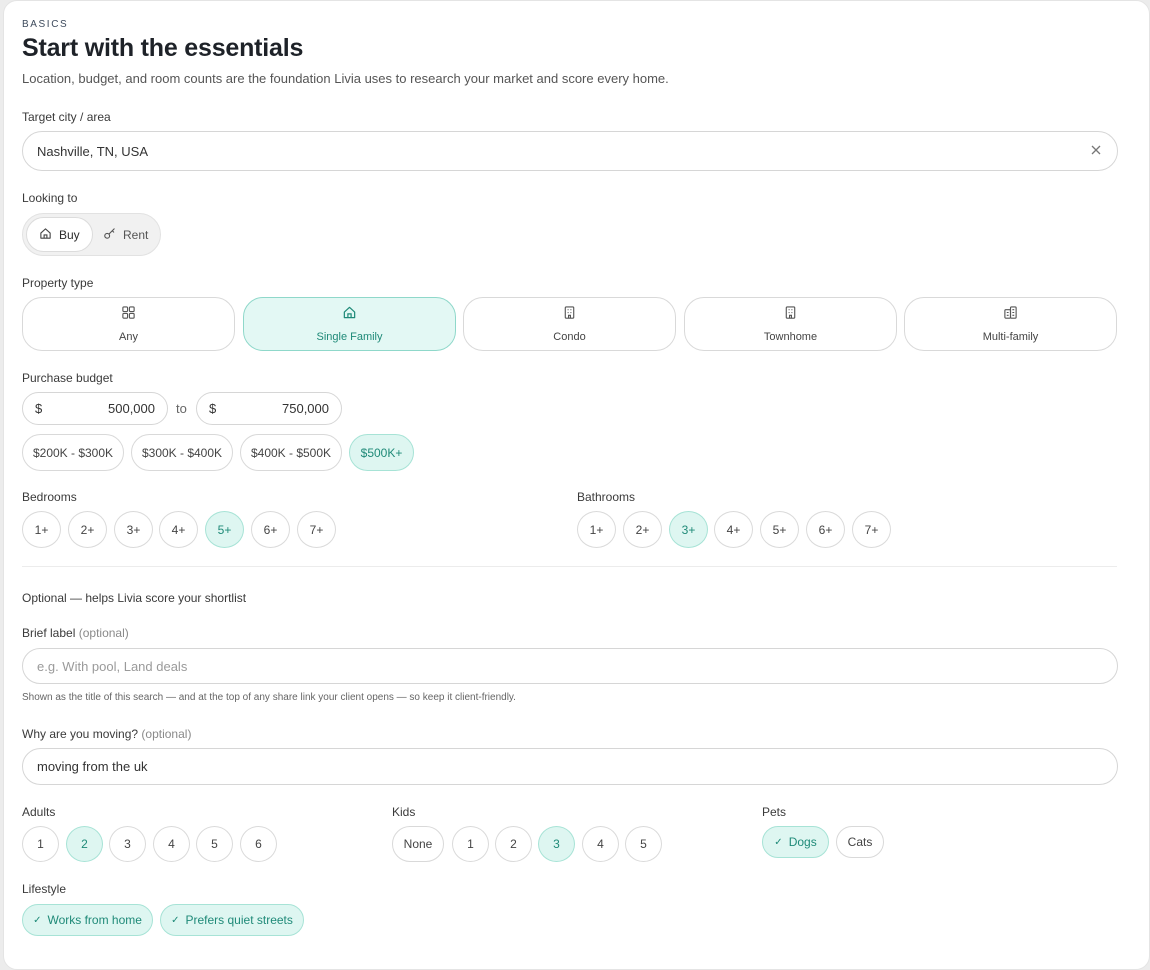 This screenshot has height=970, width=1150. I want to click on budget-preset-label: $500K+, so click(381, 452).